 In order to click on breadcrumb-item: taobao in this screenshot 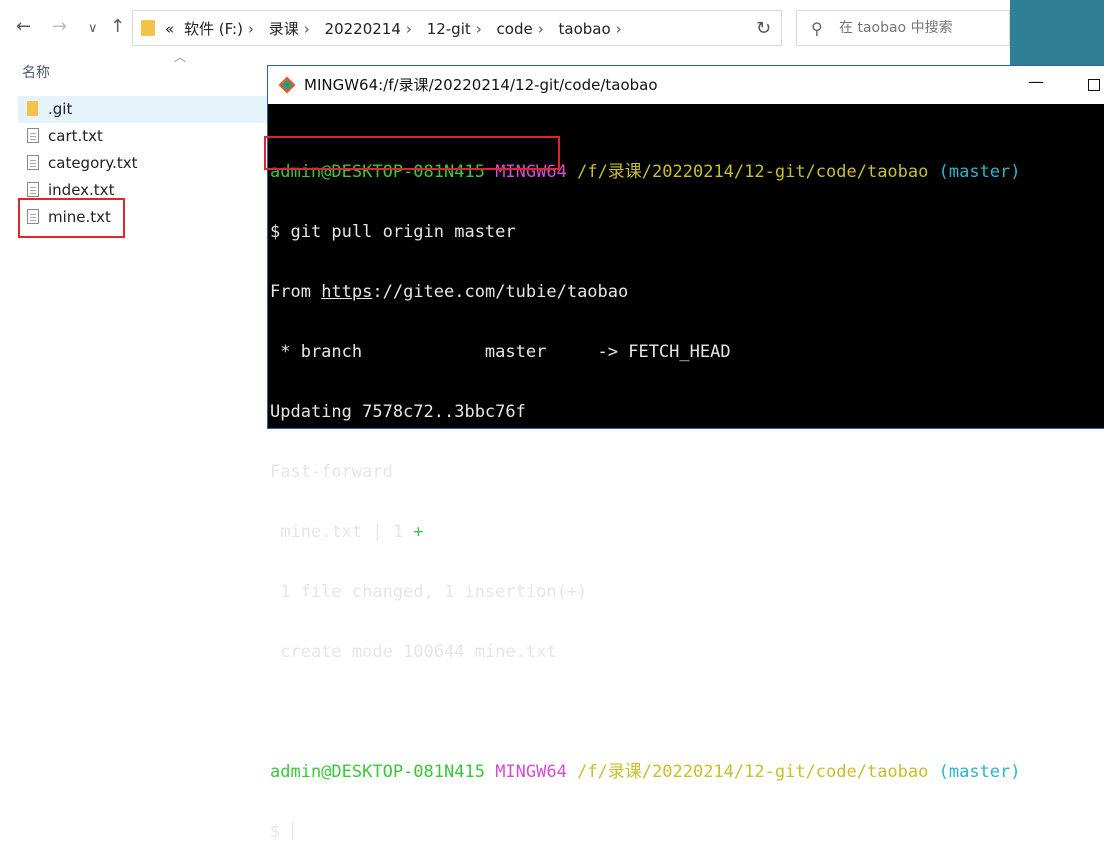, I will do `click(585, 29)`.